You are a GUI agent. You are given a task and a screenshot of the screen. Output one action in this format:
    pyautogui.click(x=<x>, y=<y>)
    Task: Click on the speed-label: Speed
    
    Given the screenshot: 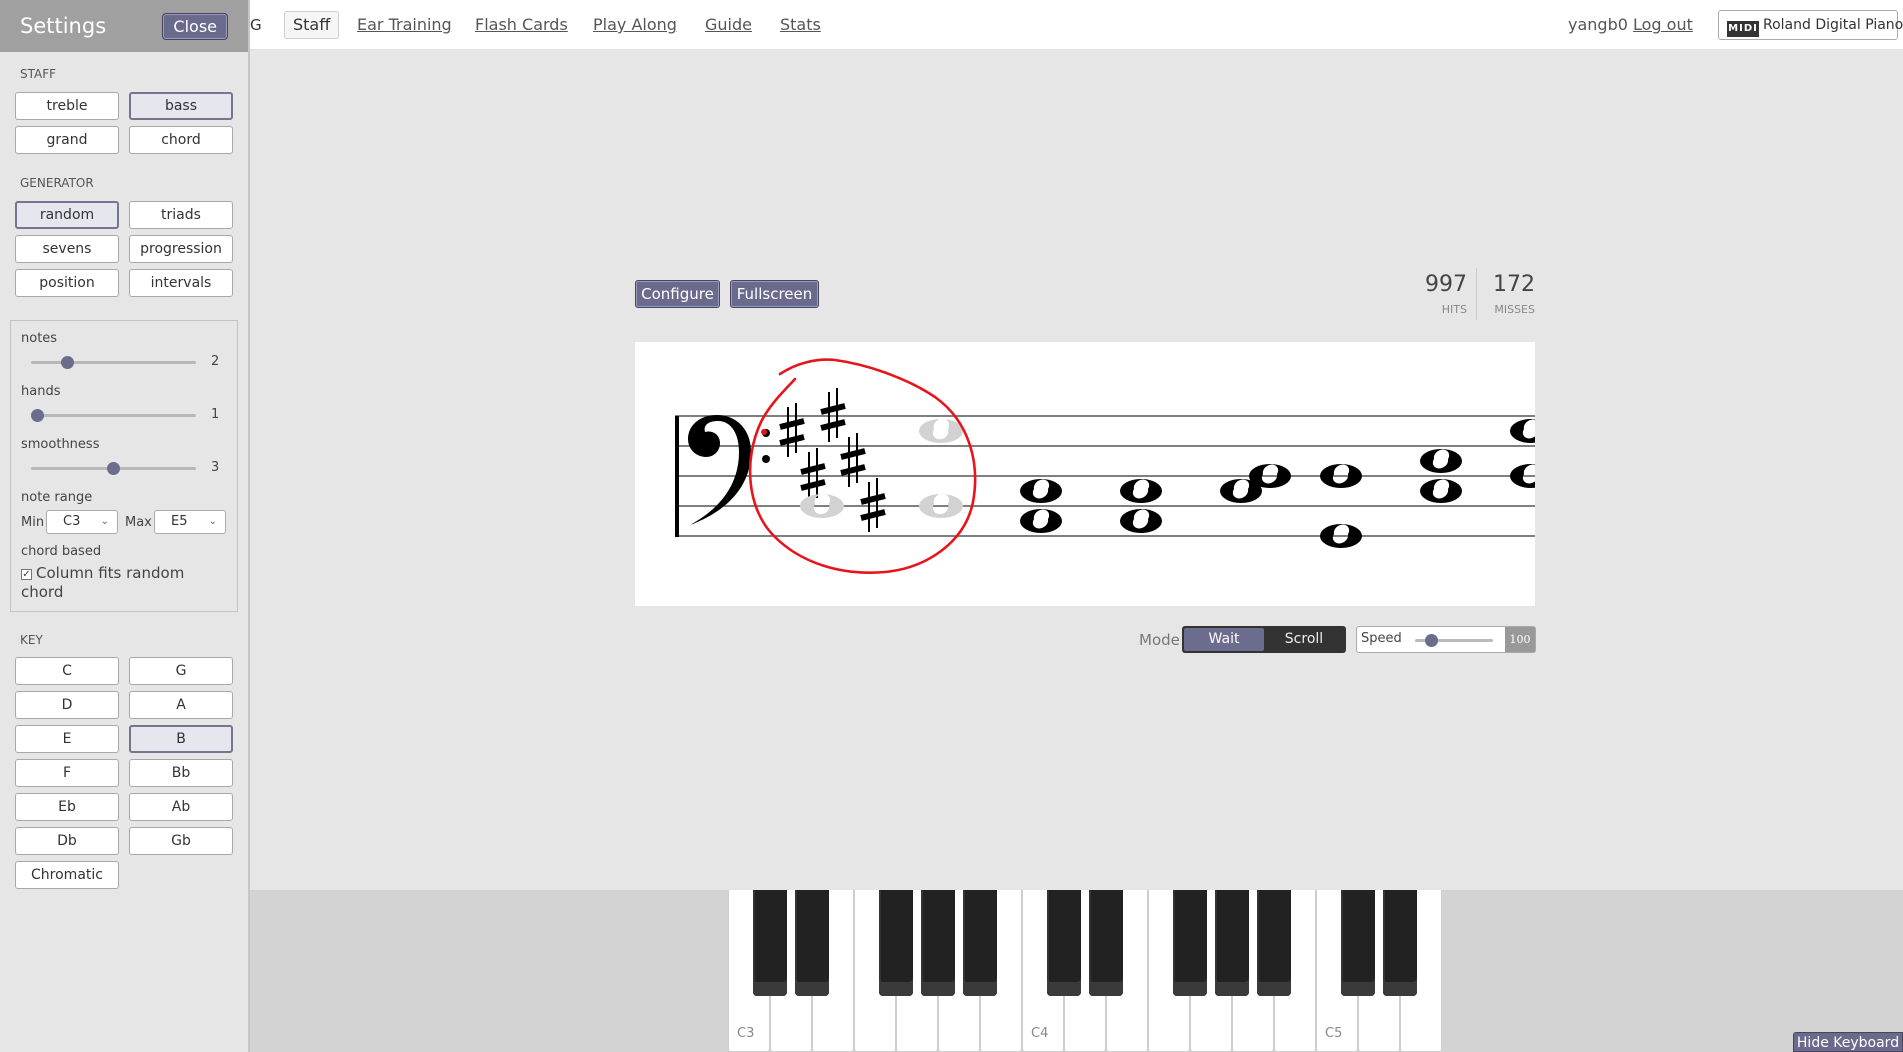 What is the action you would take?
    pyautogui.click(x=1381, y=638)
    